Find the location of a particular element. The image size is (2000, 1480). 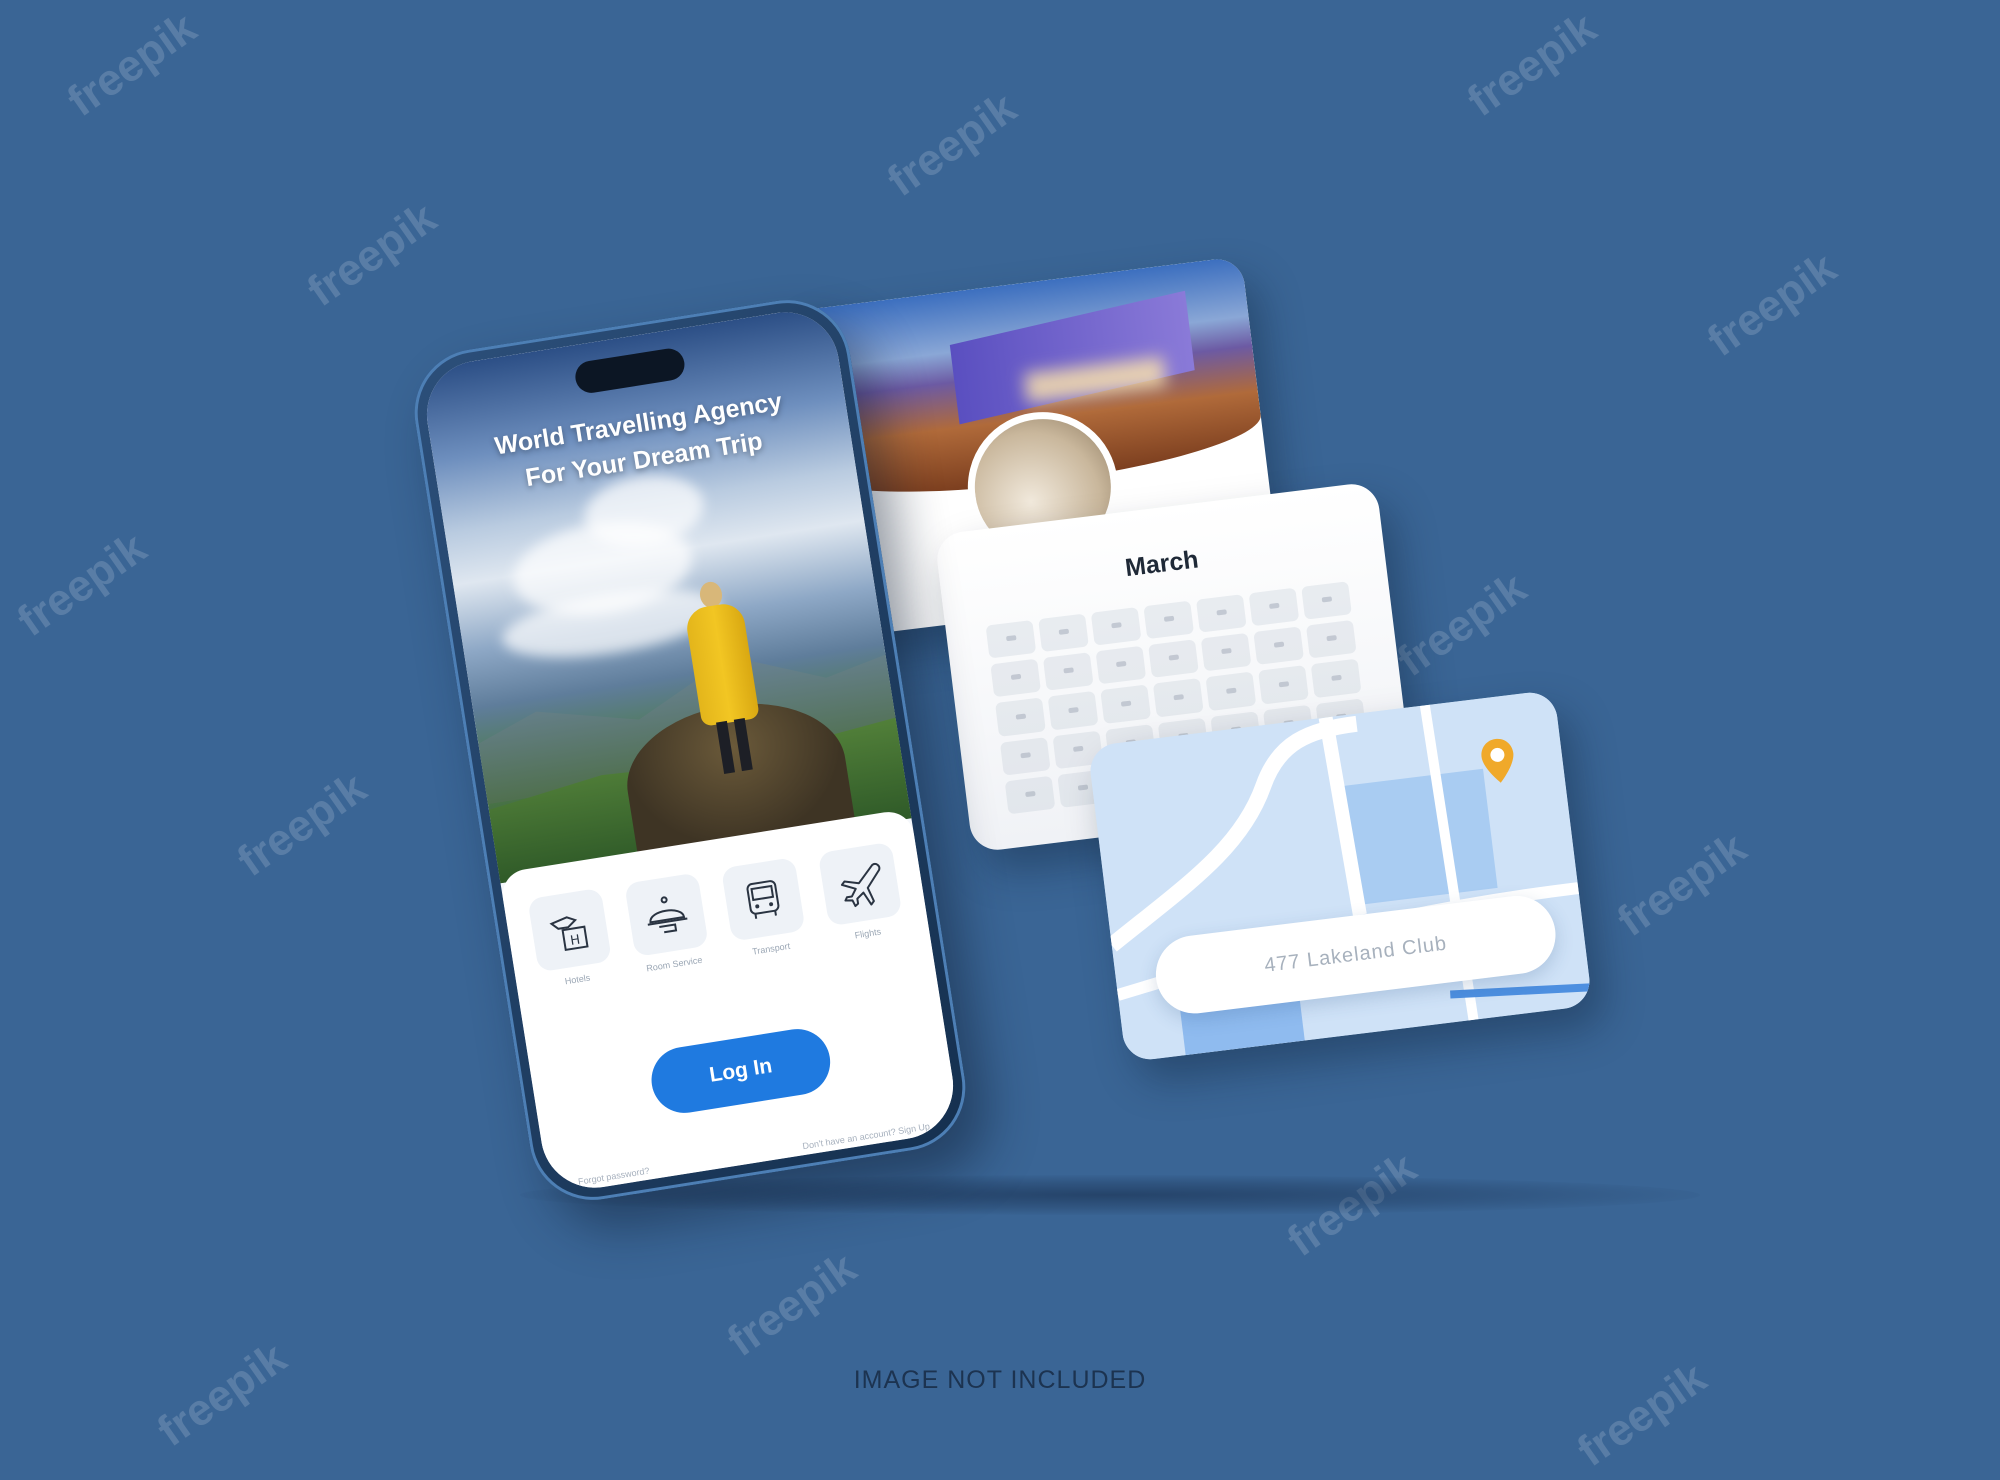

bus-icon is located at coordinates (763, 899).